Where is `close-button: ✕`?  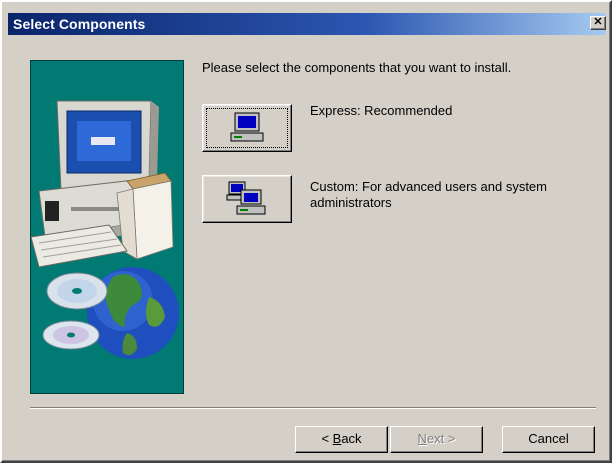 close-button: ✕ is located at coordinates (598, 23).